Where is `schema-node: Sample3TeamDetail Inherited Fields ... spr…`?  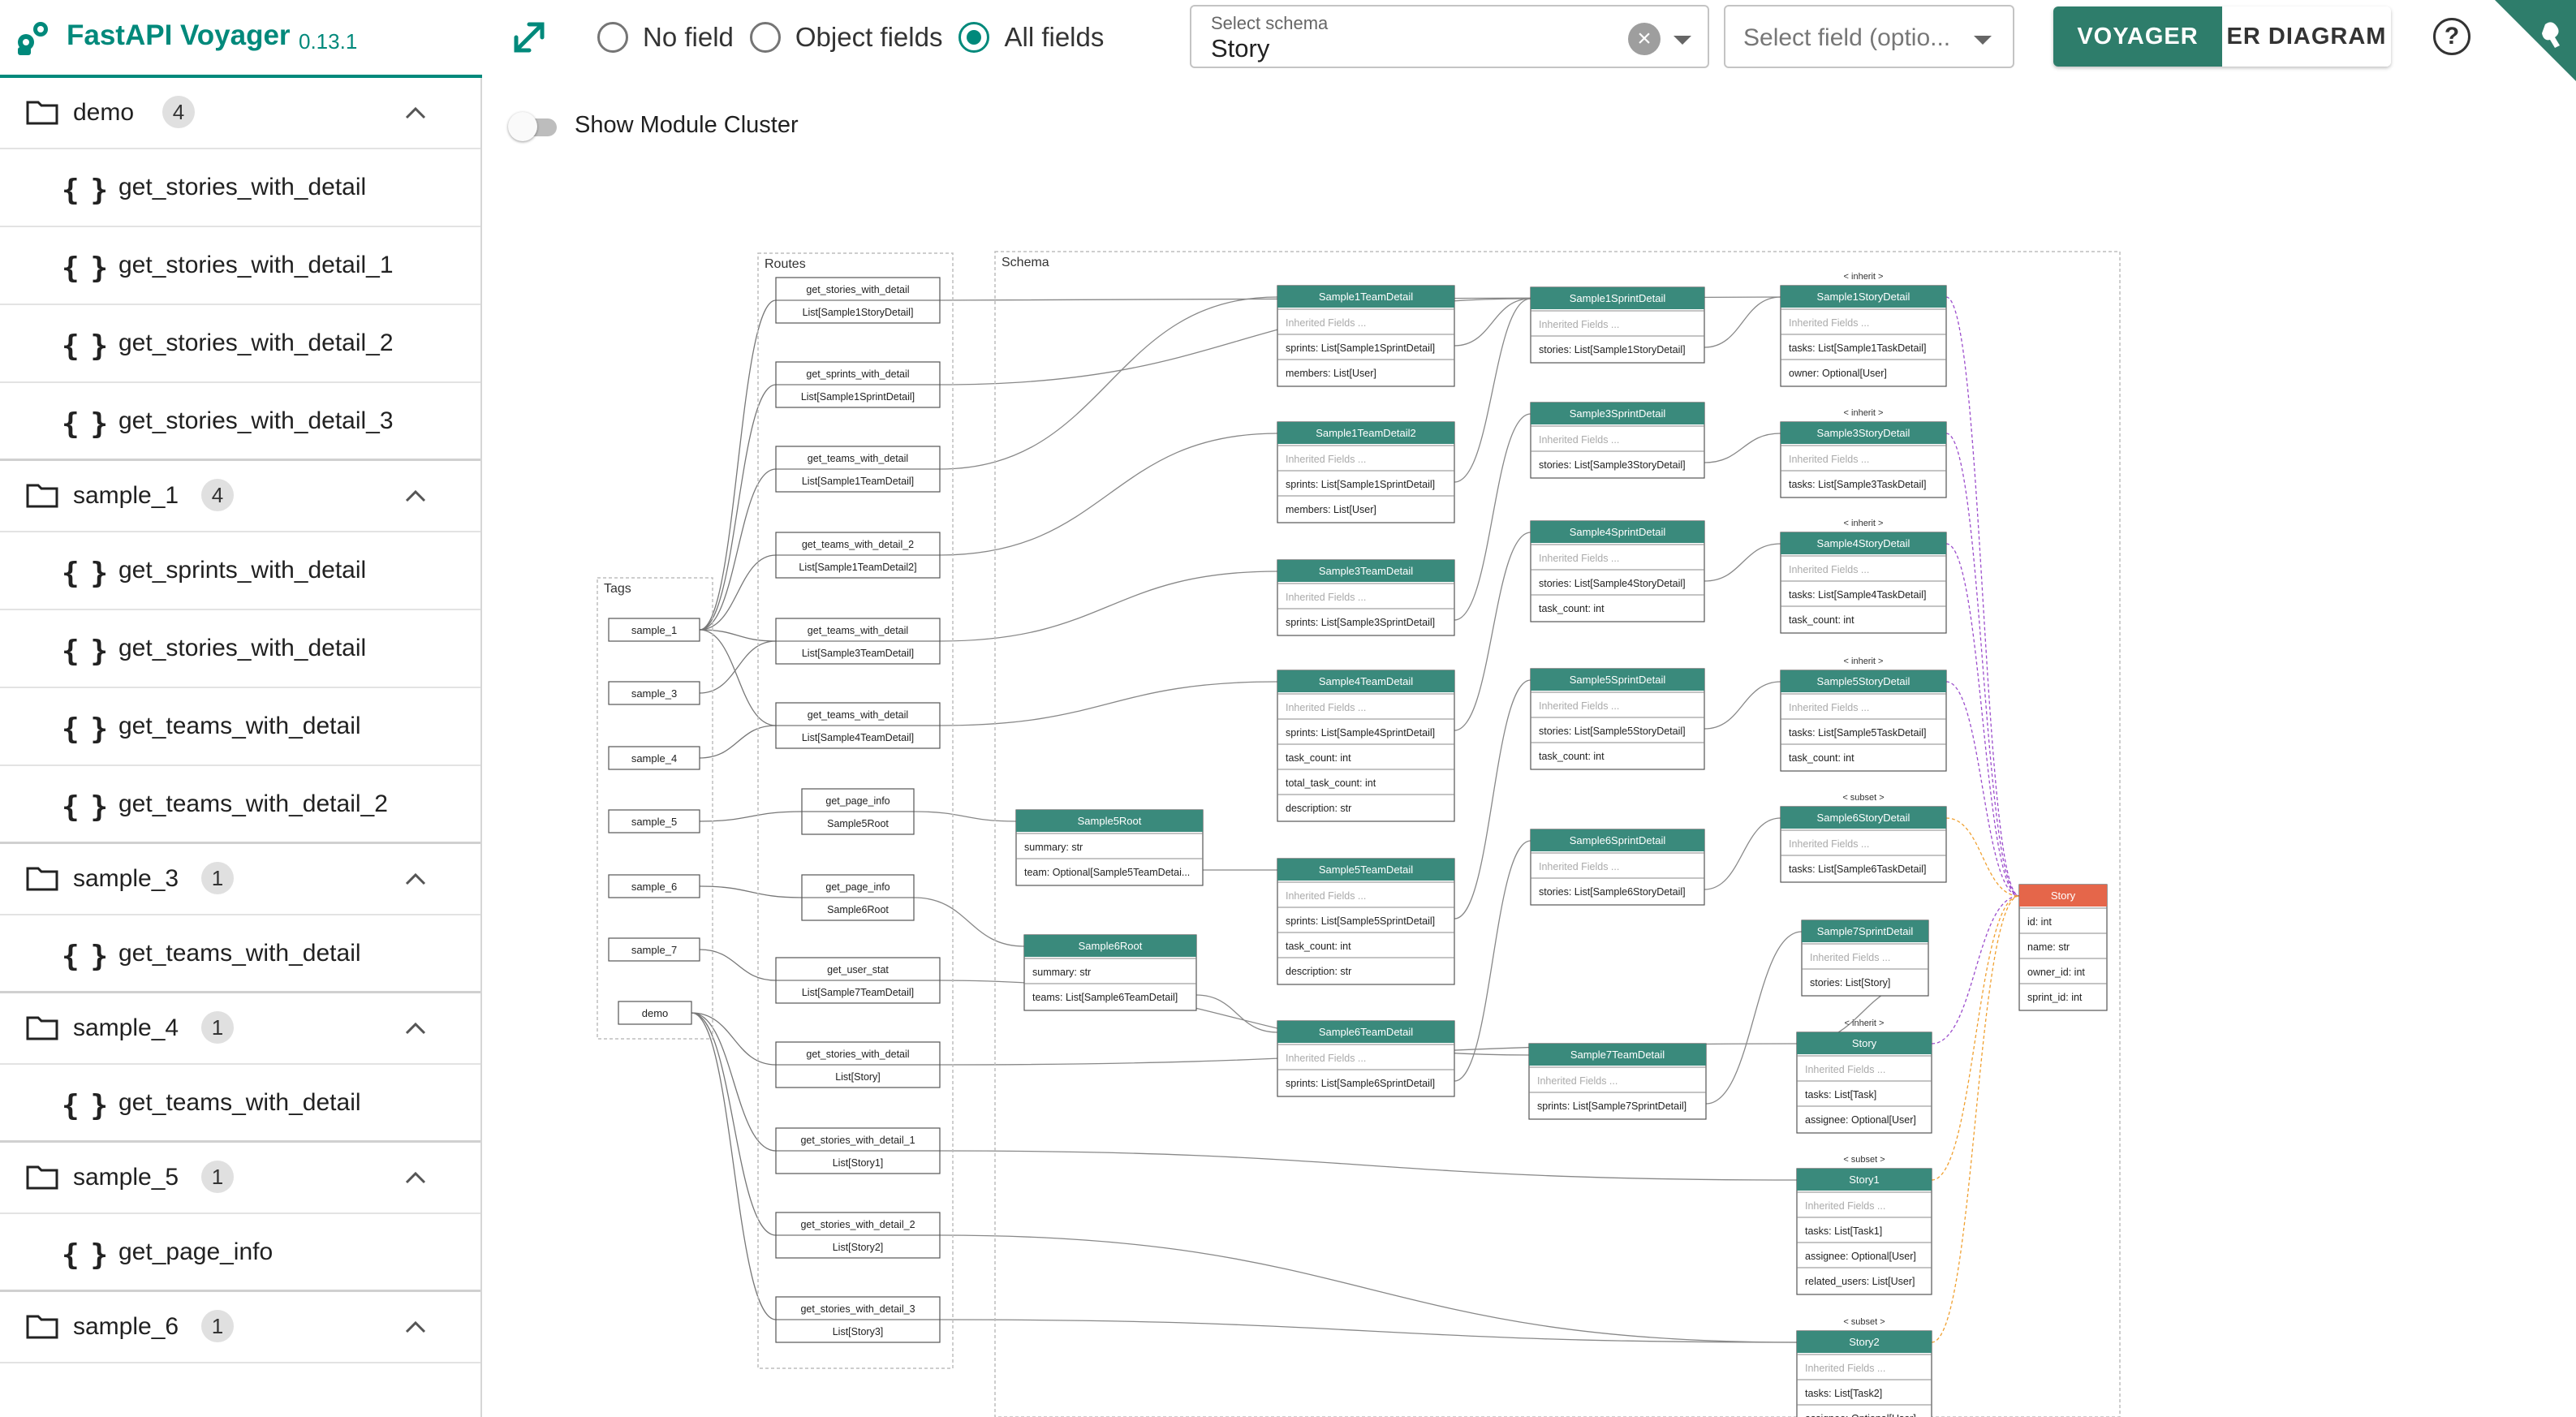
schema-node: Sample3TeamDetail Inherited Fields ... spr… is located at coordinates (1366, 597).